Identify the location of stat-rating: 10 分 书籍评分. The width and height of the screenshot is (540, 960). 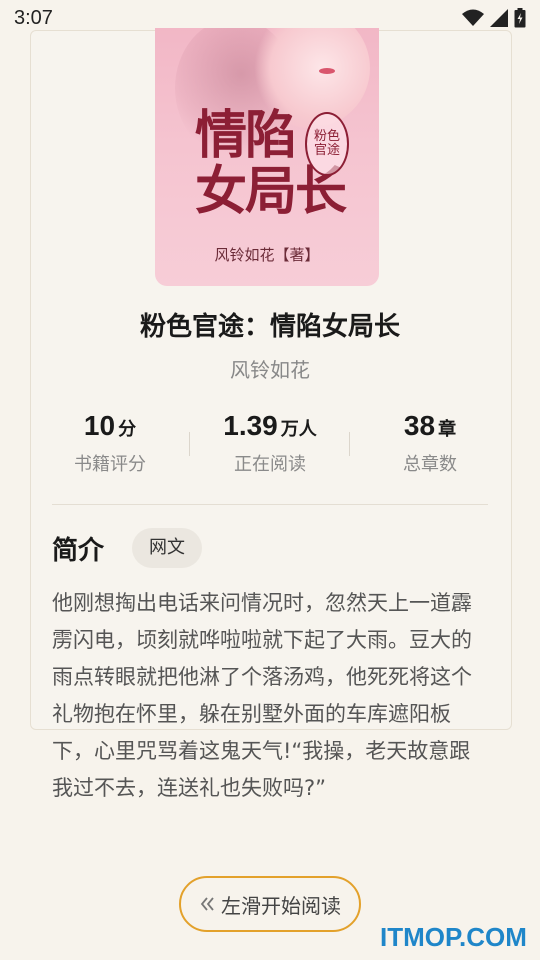
(110, 445).